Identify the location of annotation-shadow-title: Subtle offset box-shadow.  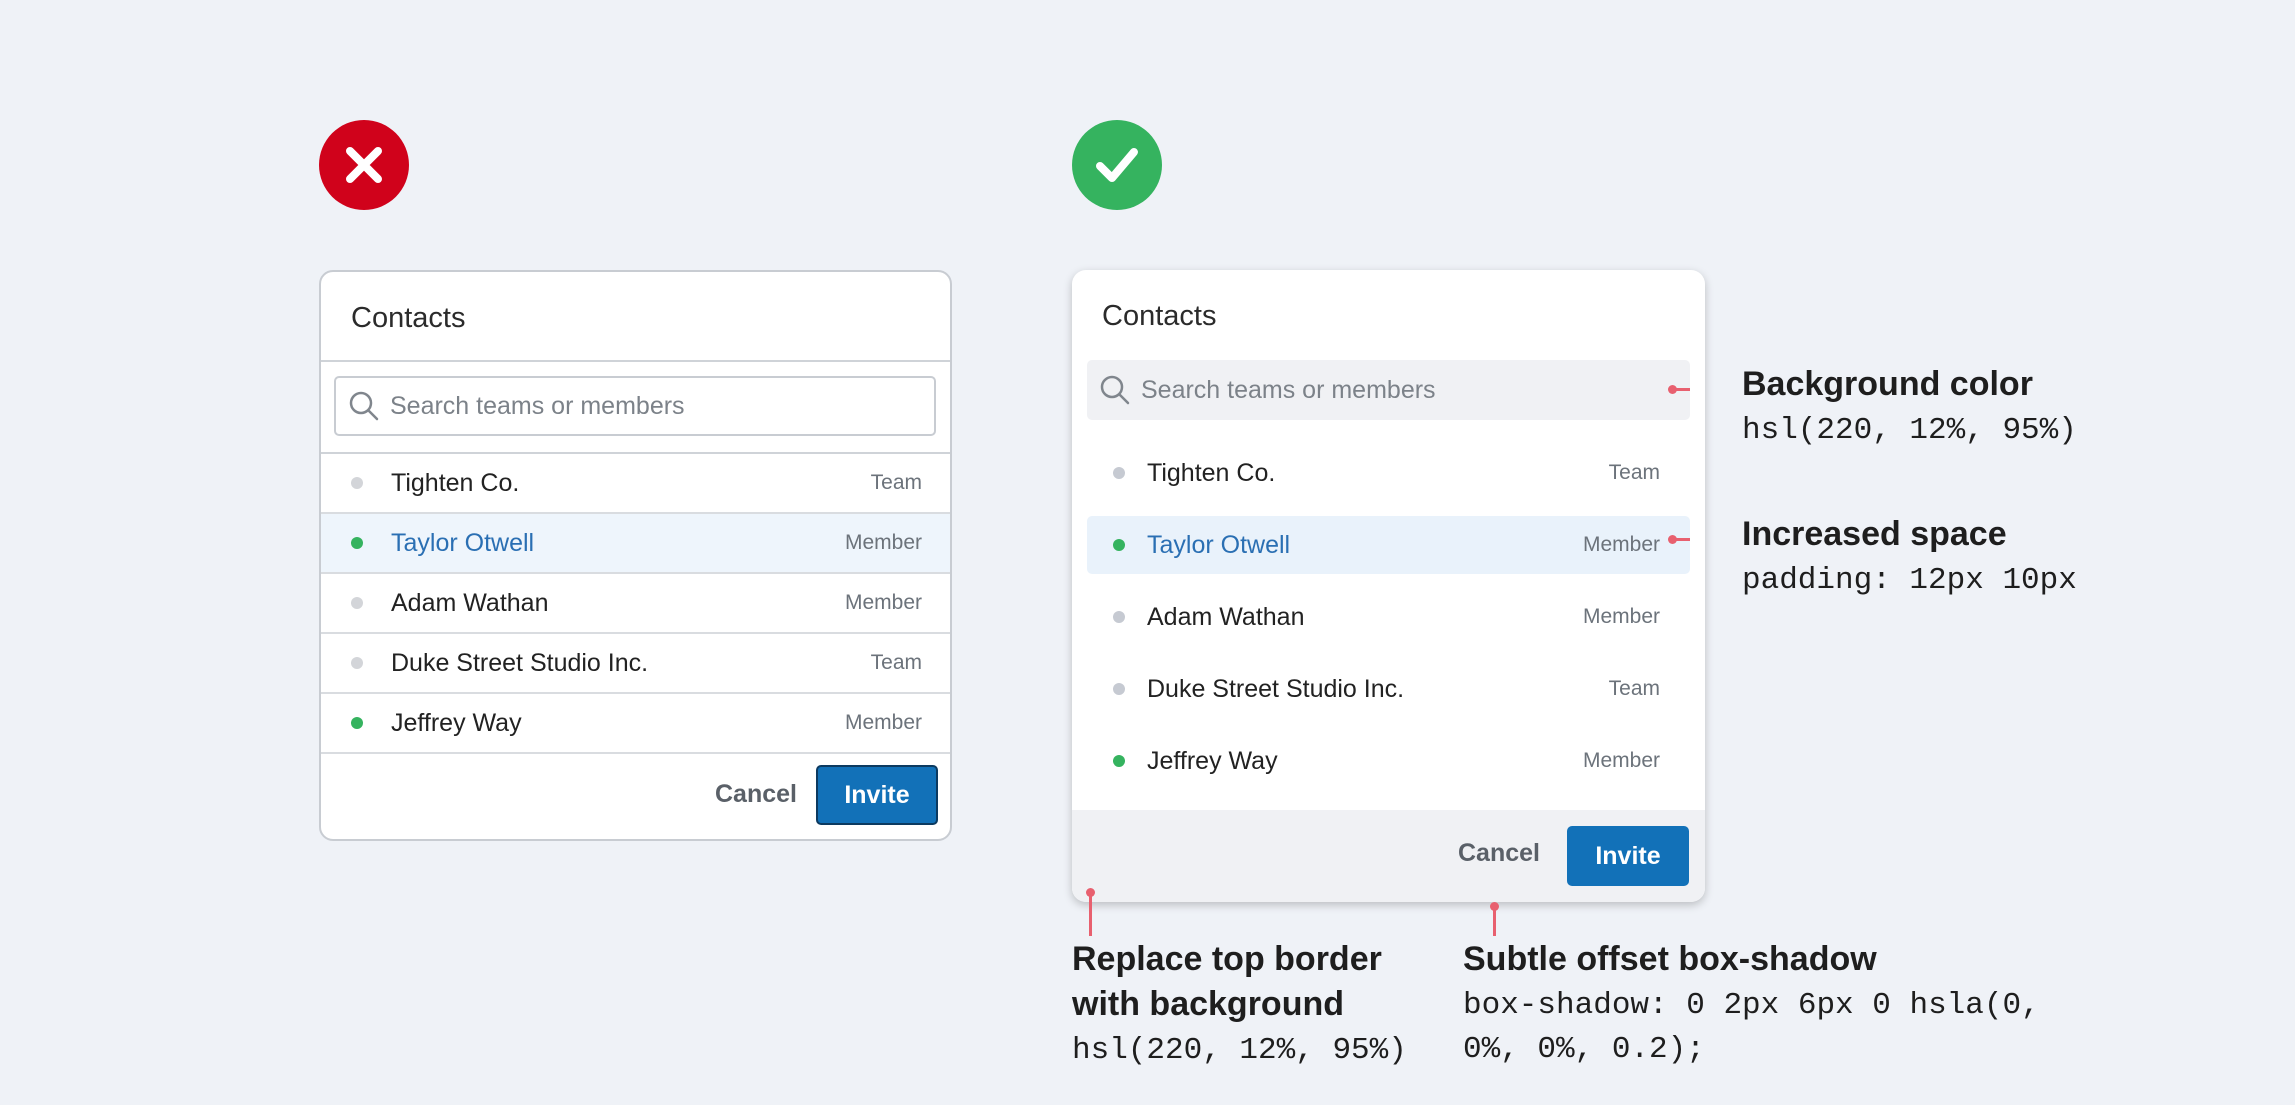
(1670, 959).